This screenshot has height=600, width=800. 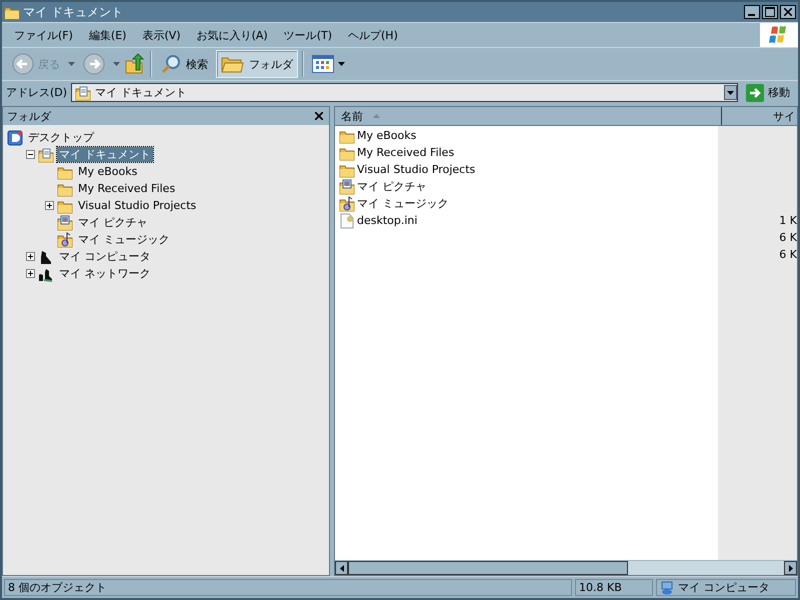 What do you see at coordinates (376, 116) in the screenshot?
I see `sort-arrow-icon` at bounding box center [376, 116].